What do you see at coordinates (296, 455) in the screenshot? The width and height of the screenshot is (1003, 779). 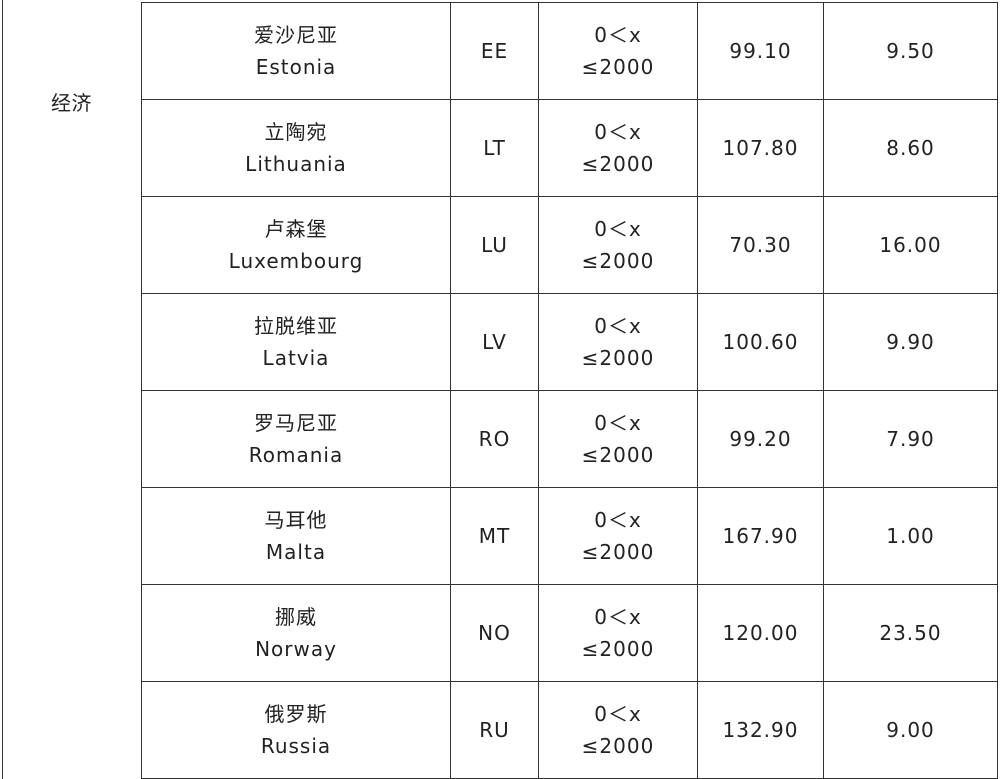 I see `country-name-en: Romania` at bounding box center [296, 455].